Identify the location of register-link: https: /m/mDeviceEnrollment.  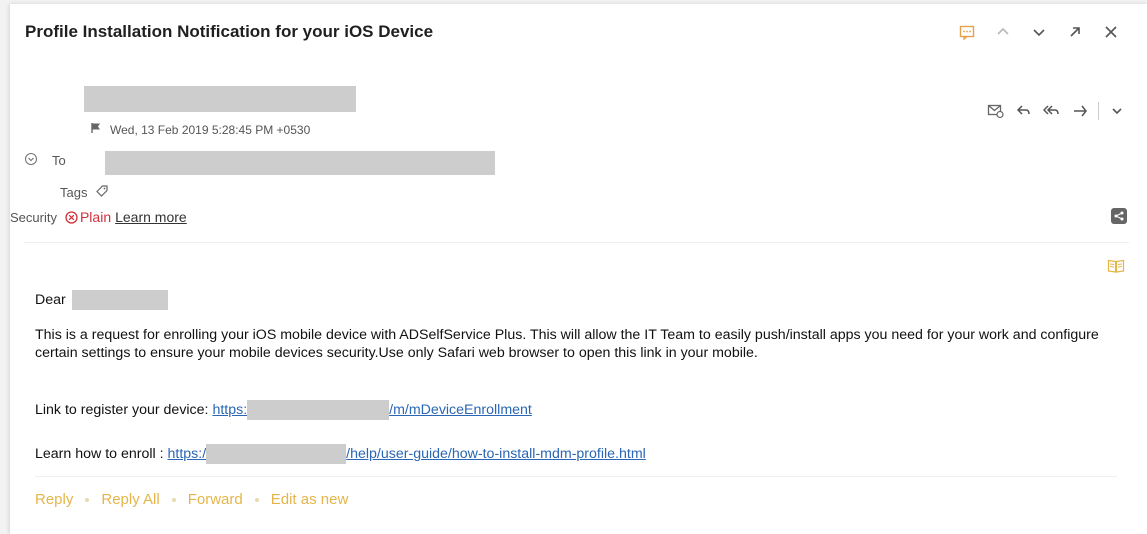
(372, 410).